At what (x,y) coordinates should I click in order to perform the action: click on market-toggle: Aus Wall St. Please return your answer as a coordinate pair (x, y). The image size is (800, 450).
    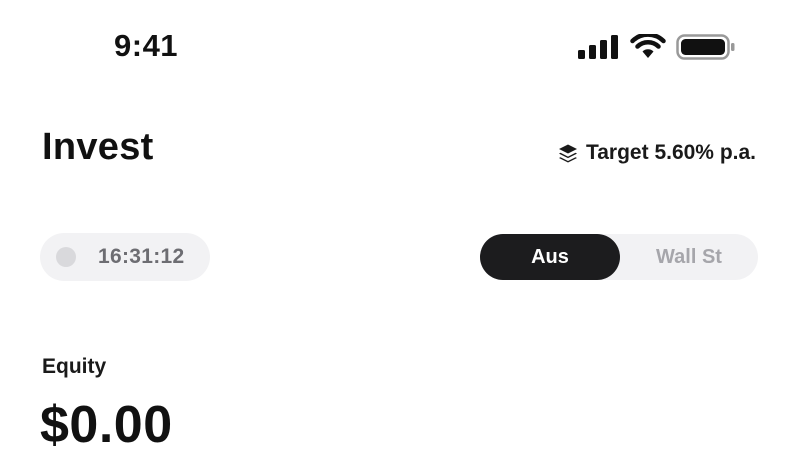
    Looking at the image, I should click on (619, 257).